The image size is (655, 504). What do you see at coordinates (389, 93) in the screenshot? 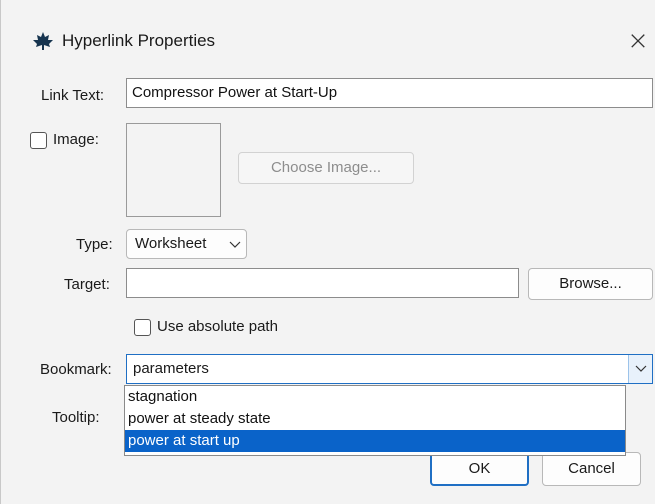
I see `link-text-input: Compressor Power at Start-Up` at bounding box center [389, 93].